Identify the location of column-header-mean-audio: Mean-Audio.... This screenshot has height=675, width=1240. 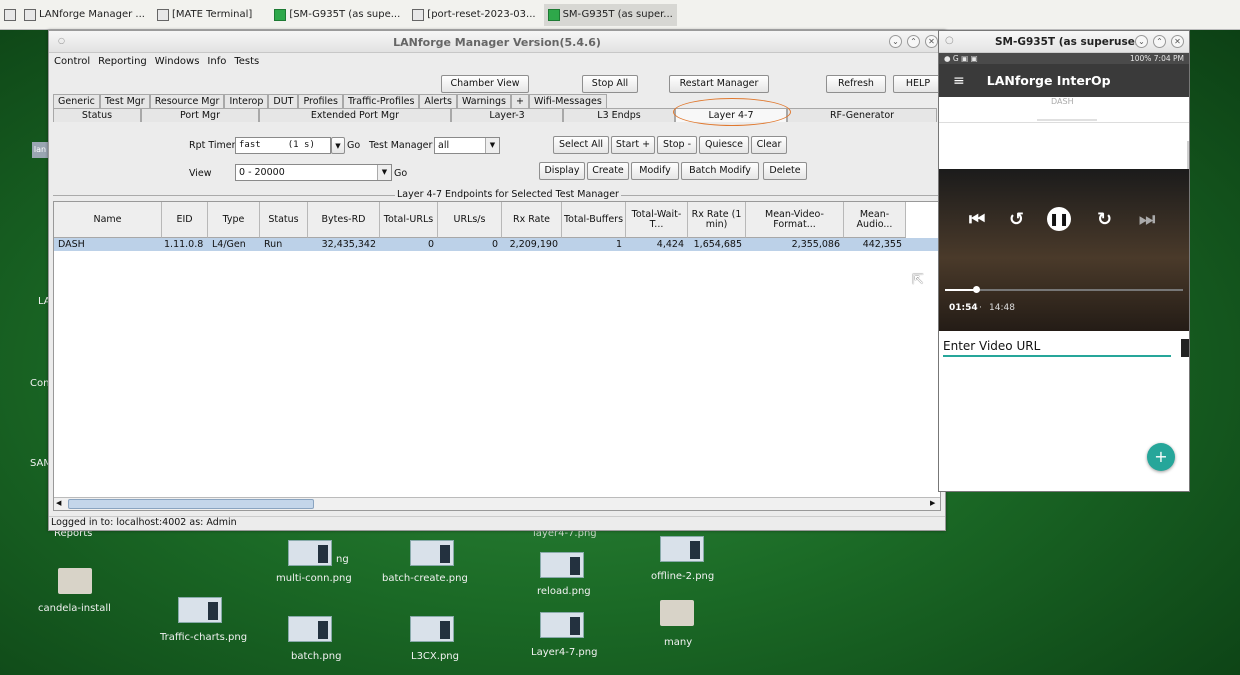
(875, 220).